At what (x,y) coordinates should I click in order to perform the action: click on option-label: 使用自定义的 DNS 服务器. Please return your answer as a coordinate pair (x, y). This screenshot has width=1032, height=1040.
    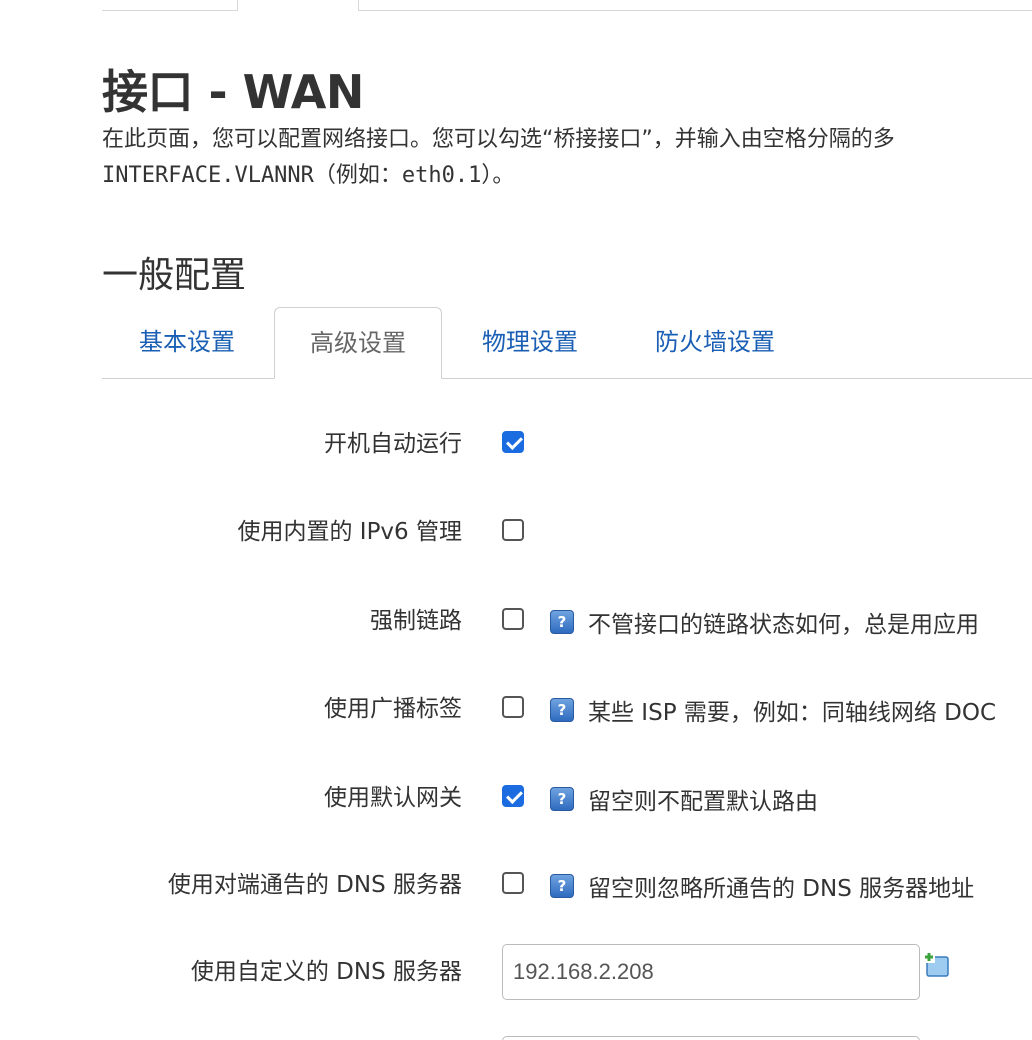
    Looking at the image, I should click on (326, 972).